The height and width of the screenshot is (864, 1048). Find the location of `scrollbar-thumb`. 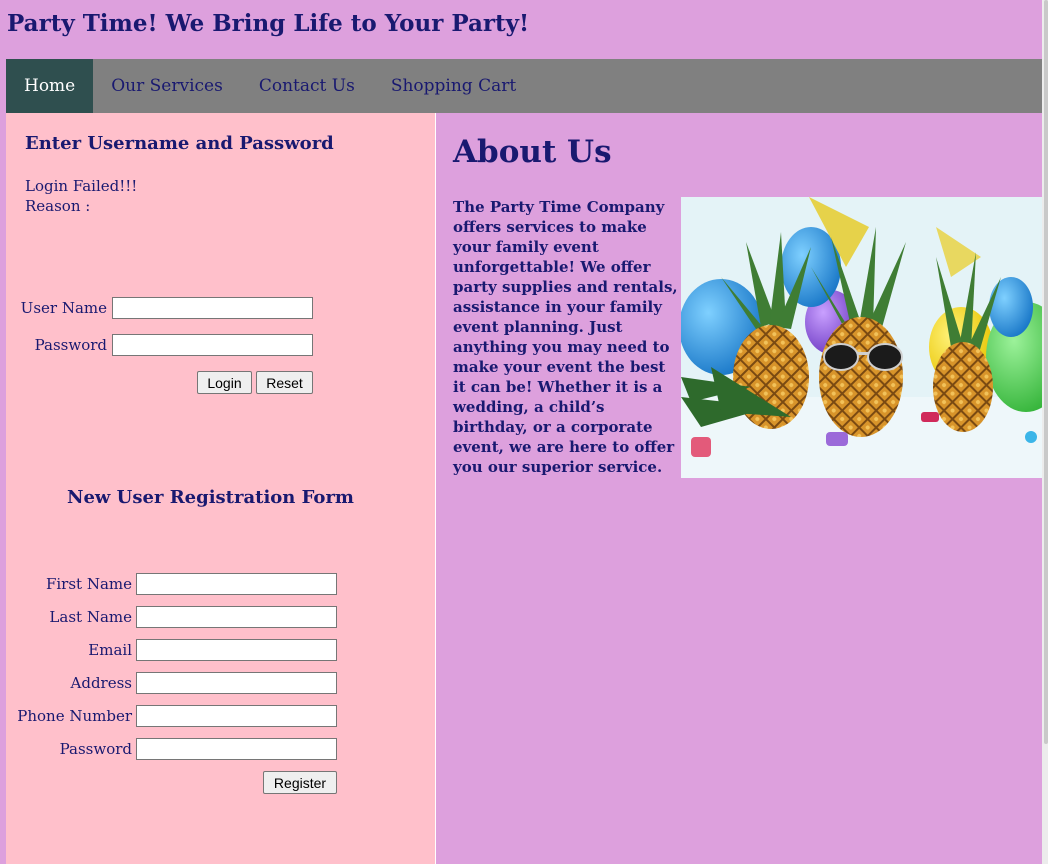

scrollbar-thumb is located at coordinates (1046, 372).